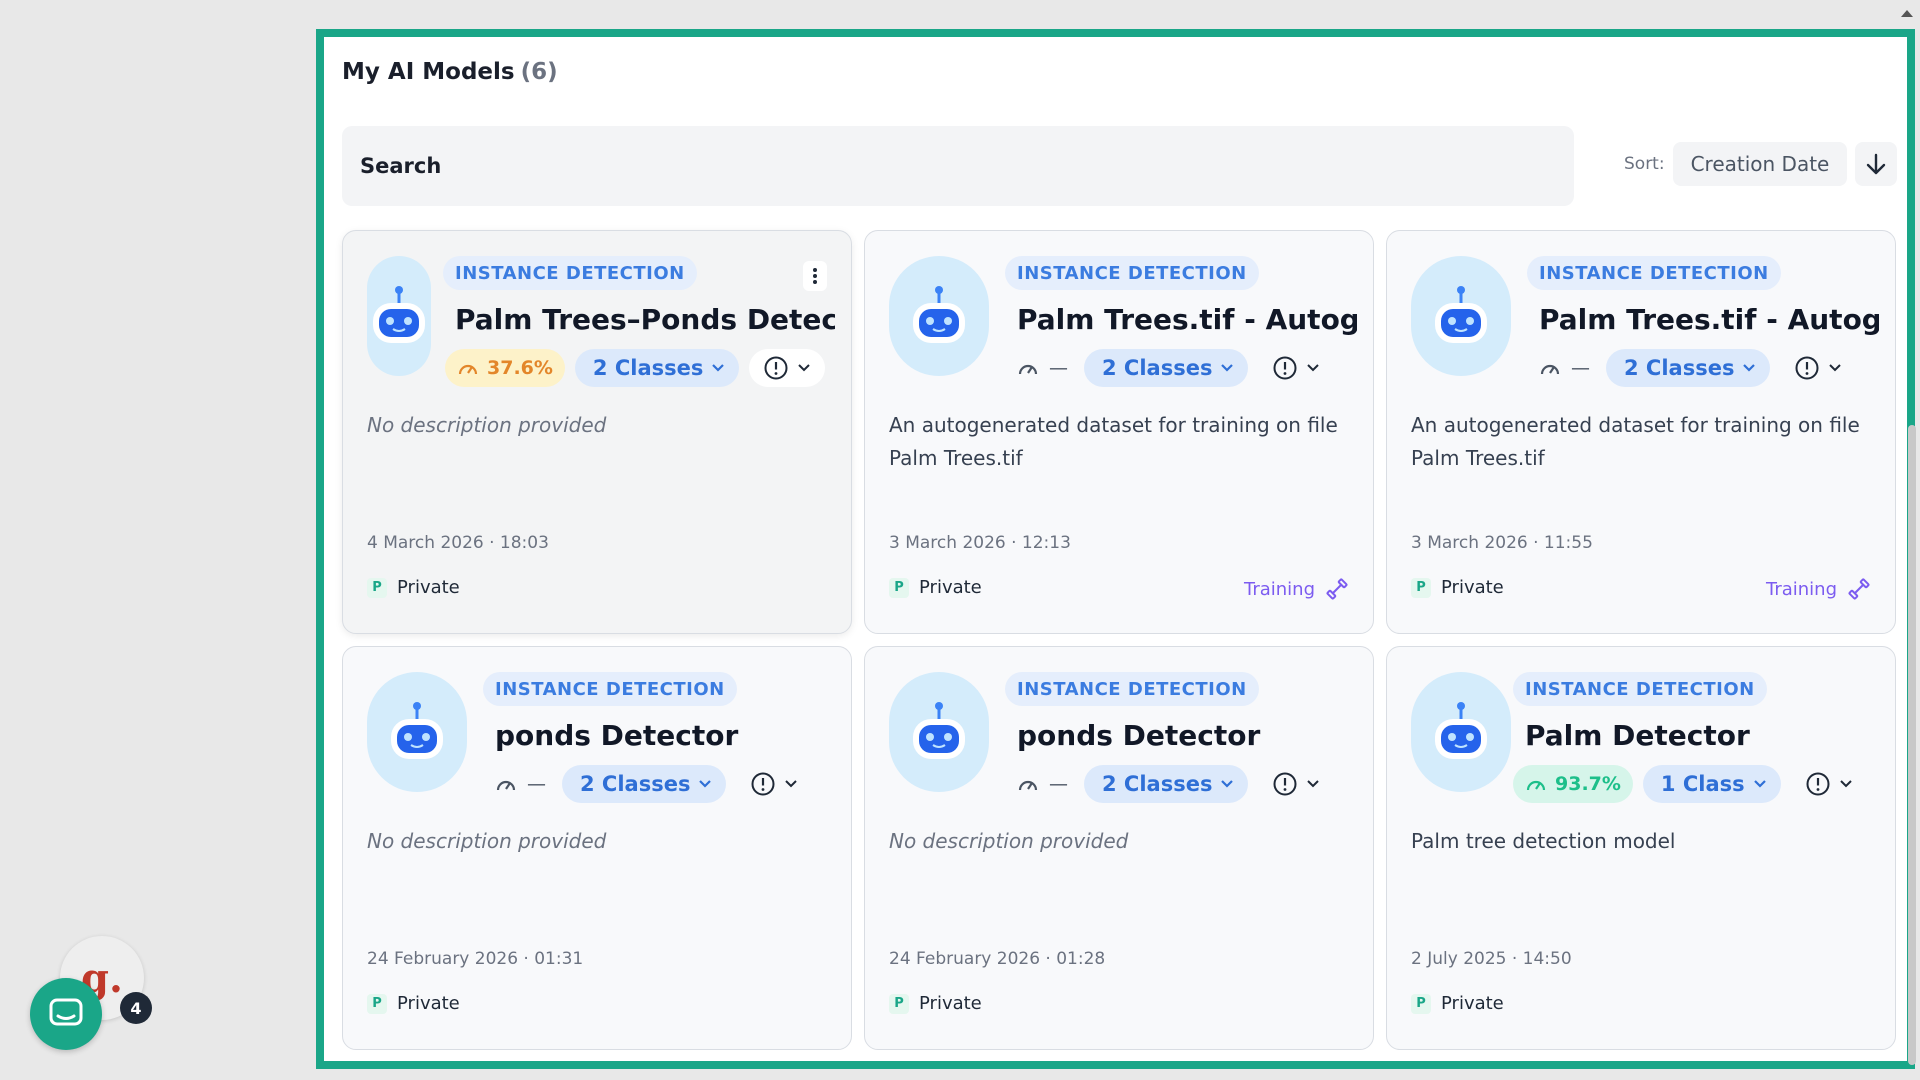 This screenshot has width=1920, height=1080. Describe the element at coordinates (1644, 164) in the screenshot. I see `sort-label: Sort:` at that location.